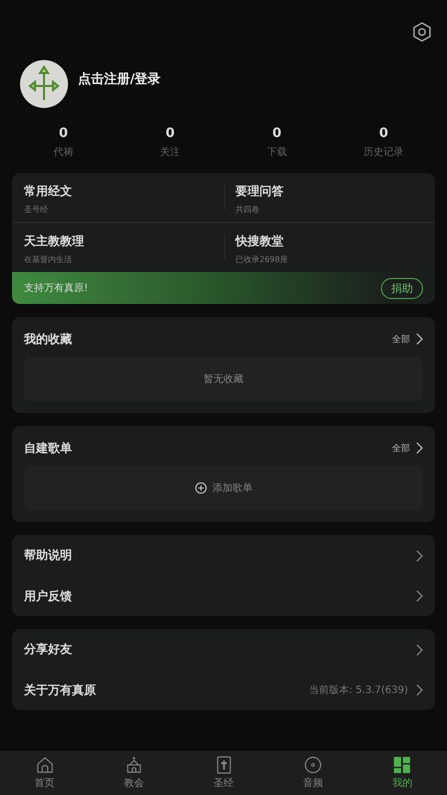  I want to click on donate-button: 捐助, so click(402, 288).